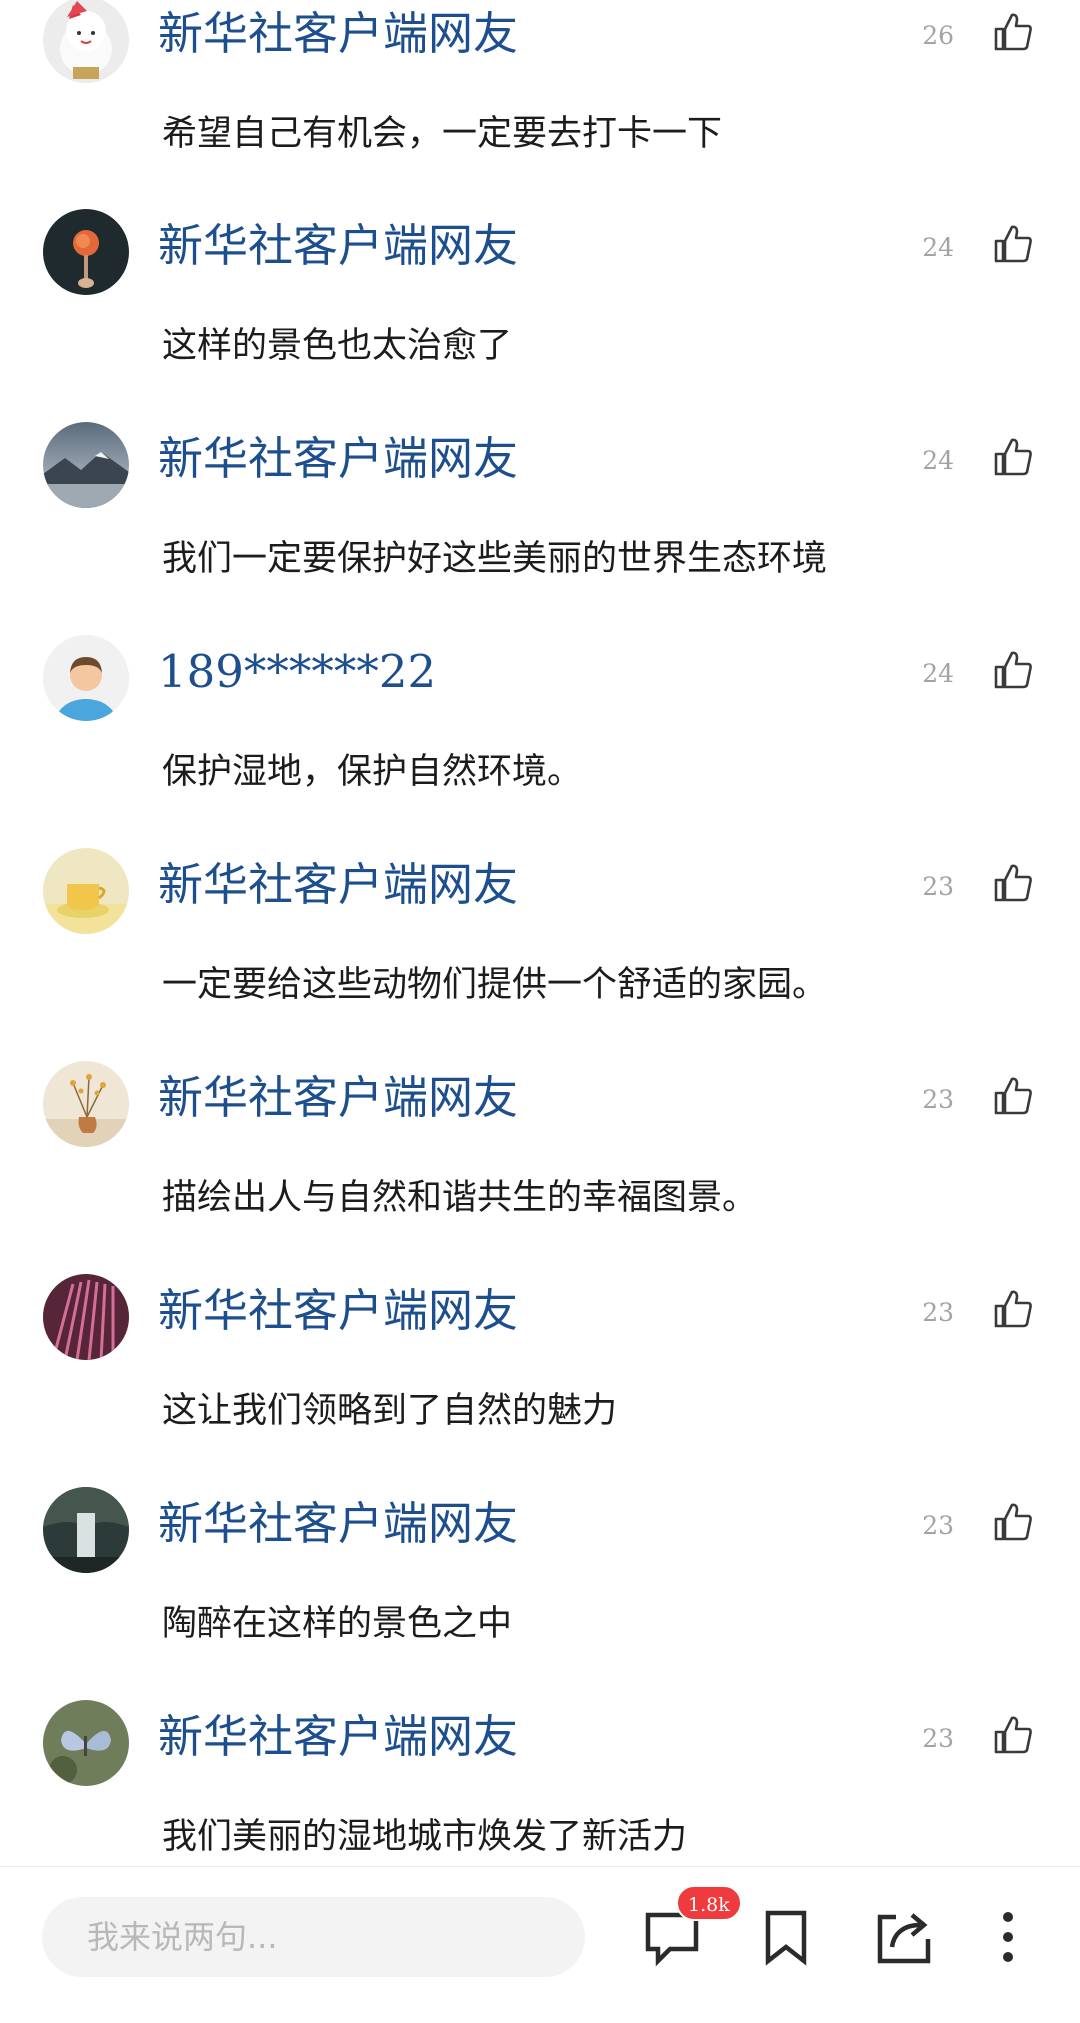 This screenshot has height=2023, width=1080. Describe the element at coordinates (540, 529) in the screenshot. I see `comment-item: 新华社客户端网友 24 我们一定要保护好这些美丽的世界生态环境` at that location.